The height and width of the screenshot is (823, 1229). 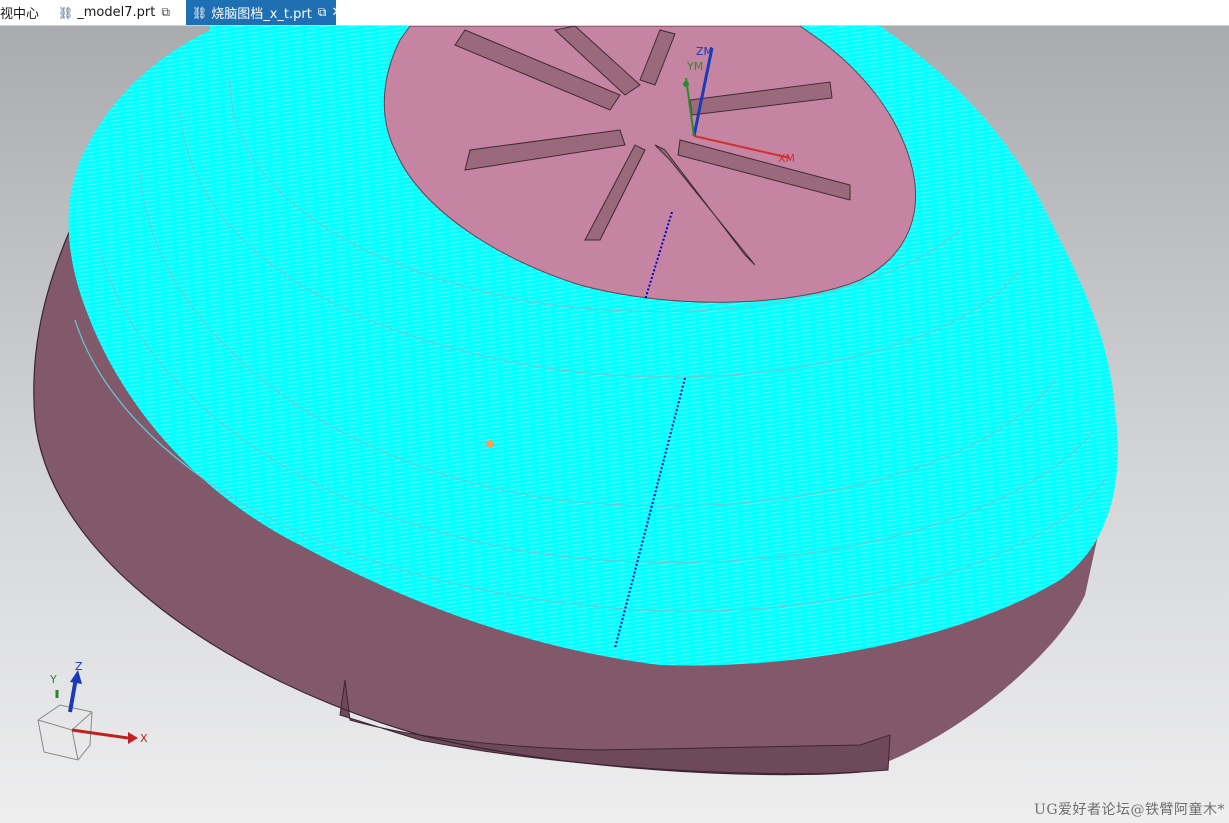 I want to click on triad-z-label: Z, so click(x=79, y=666).